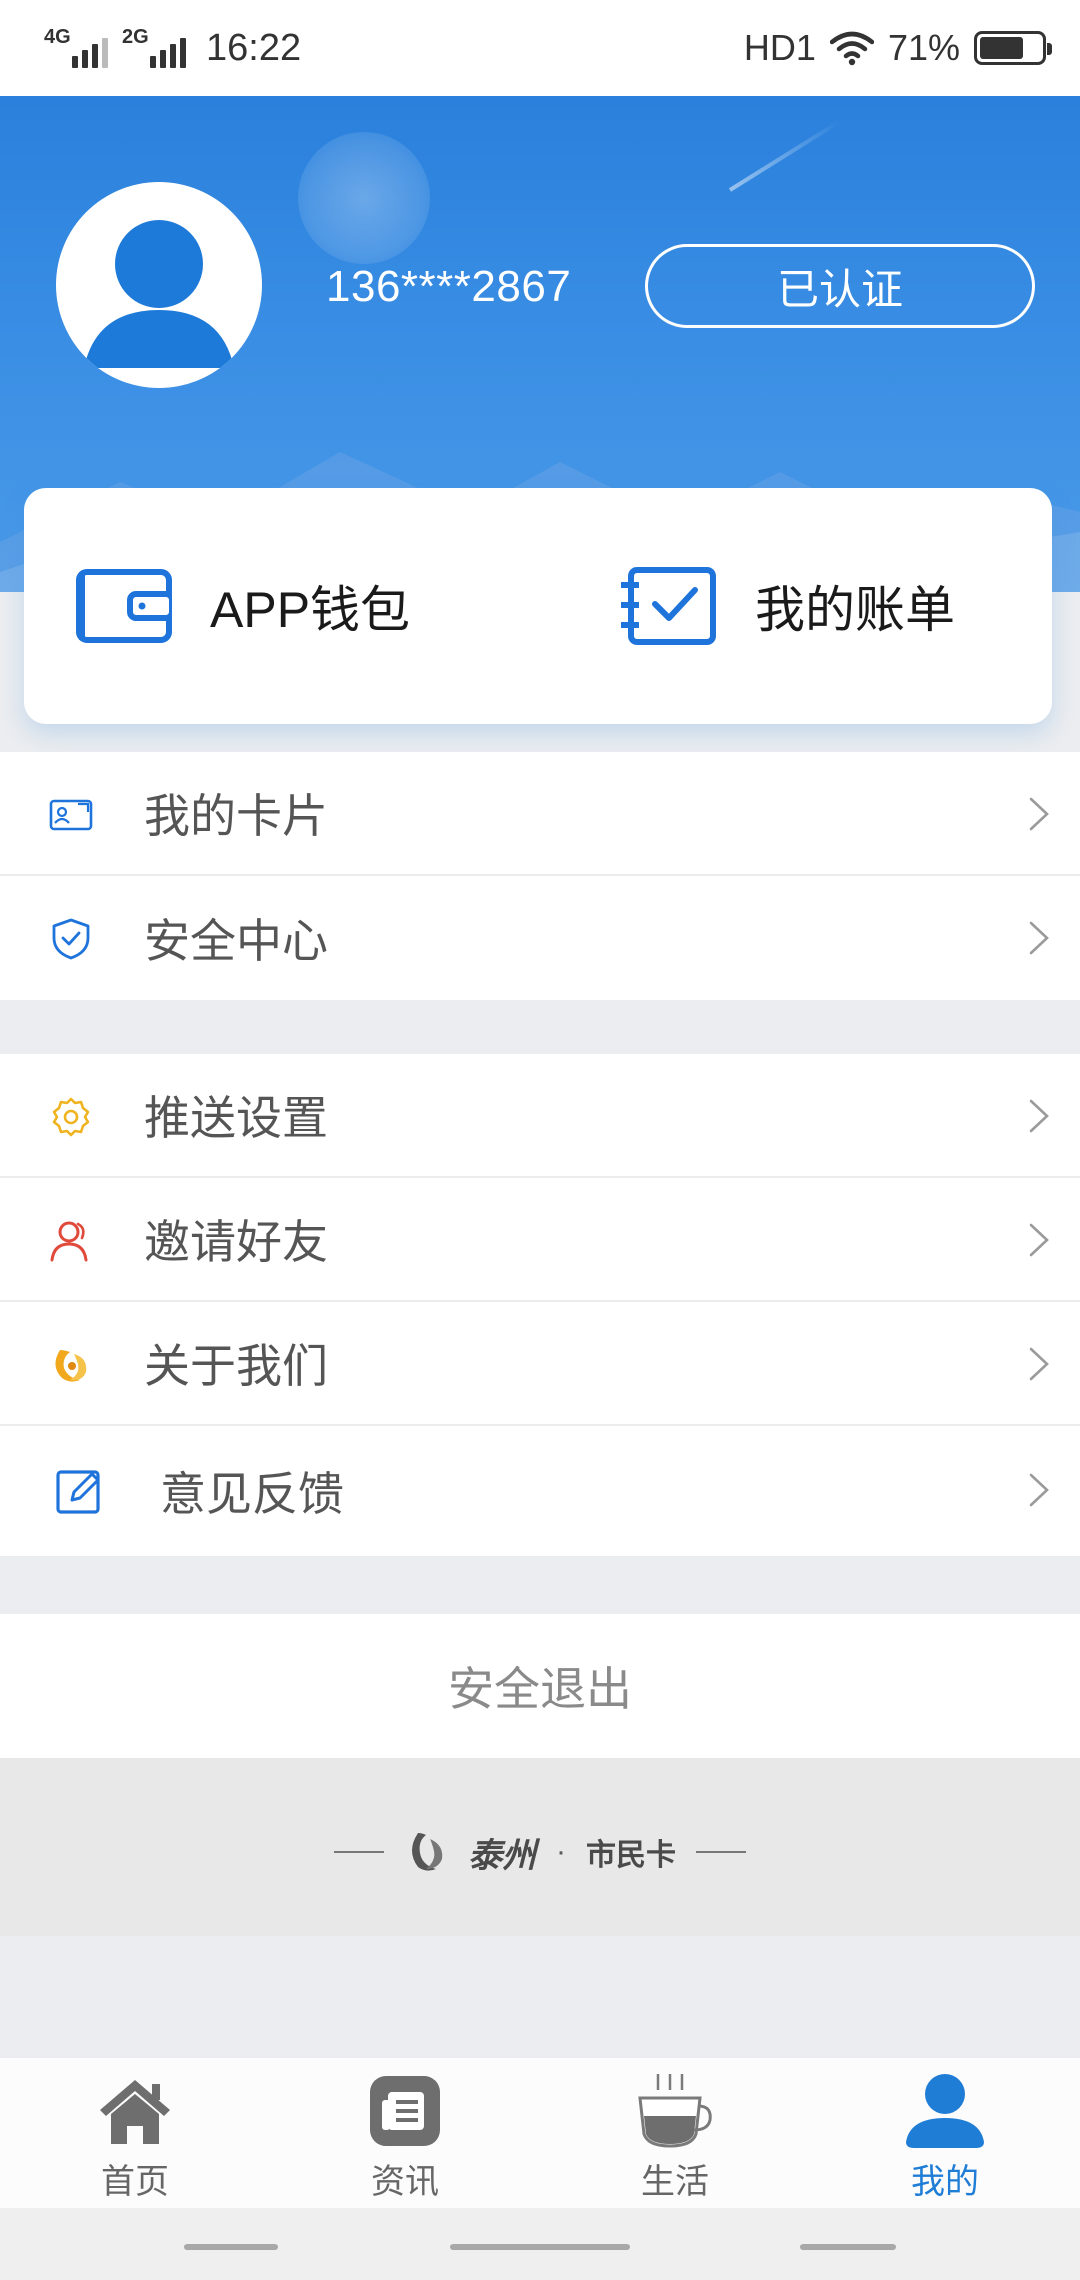  I want to click on menu-label: 邀请好友, so click(236, 1242).